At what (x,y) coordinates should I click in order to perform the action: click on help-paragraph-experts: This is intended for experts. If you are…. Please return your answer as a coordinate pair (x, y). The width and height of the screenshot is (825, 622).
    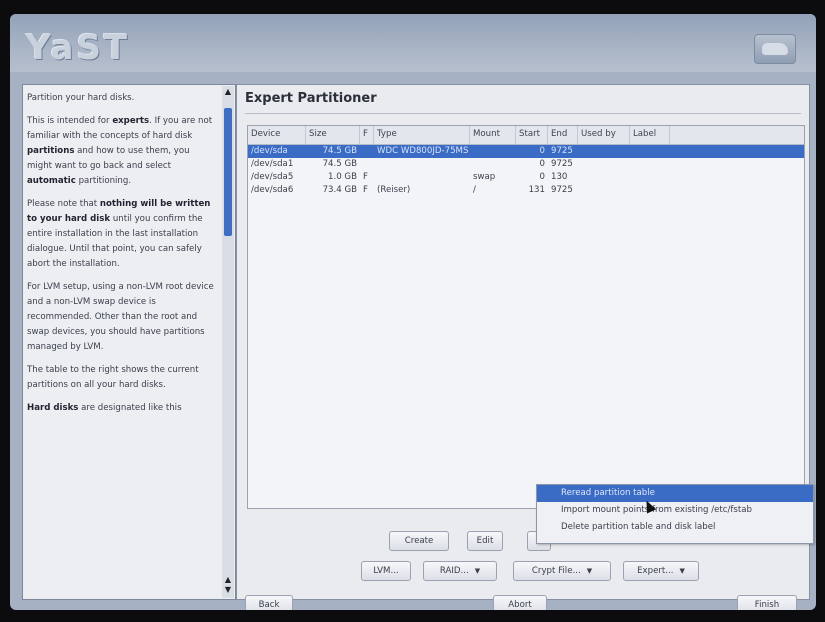
    Looking at the image, I should click on (120, 151).